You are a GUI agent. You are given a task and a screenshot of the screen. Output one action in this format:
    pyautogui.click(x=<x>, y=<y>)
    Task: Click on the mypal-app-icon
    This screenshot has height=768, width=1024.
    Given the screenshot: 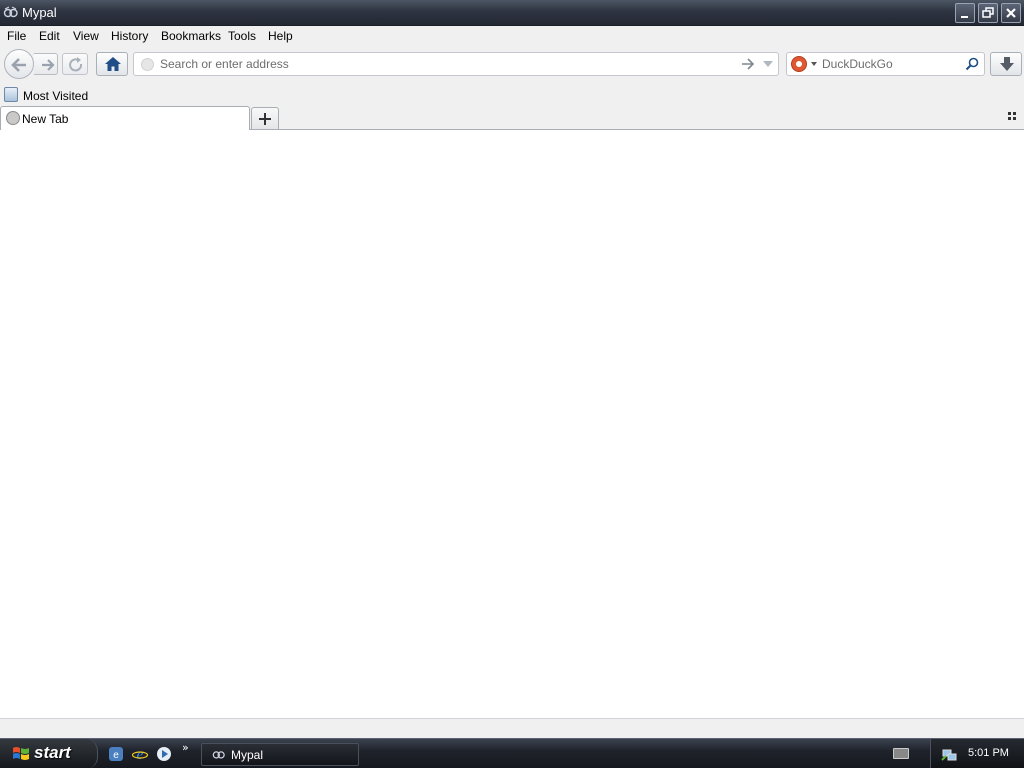 What is the action you would take?
    pyautogui.click(x=10, y=12)
    